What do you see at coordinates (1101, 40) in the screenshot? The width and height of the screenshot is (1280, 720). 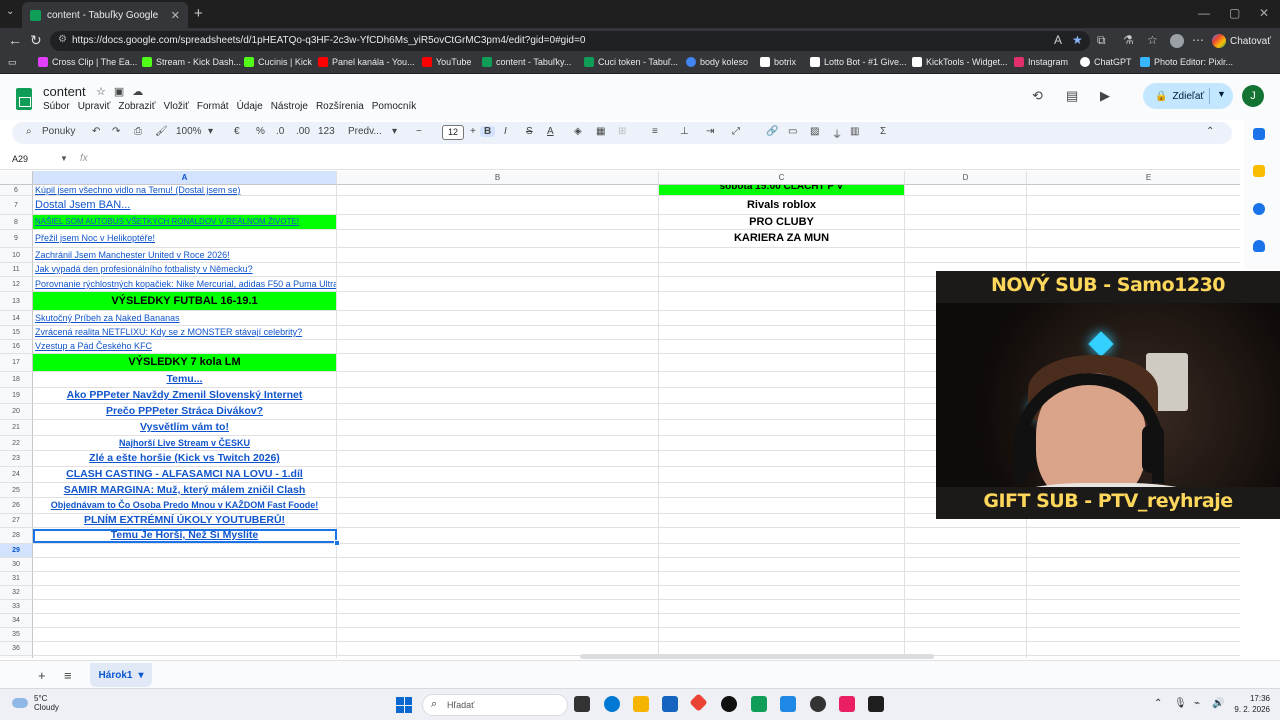 I see `extensions-icon: ⧉` at bounding box center [1101, 40].